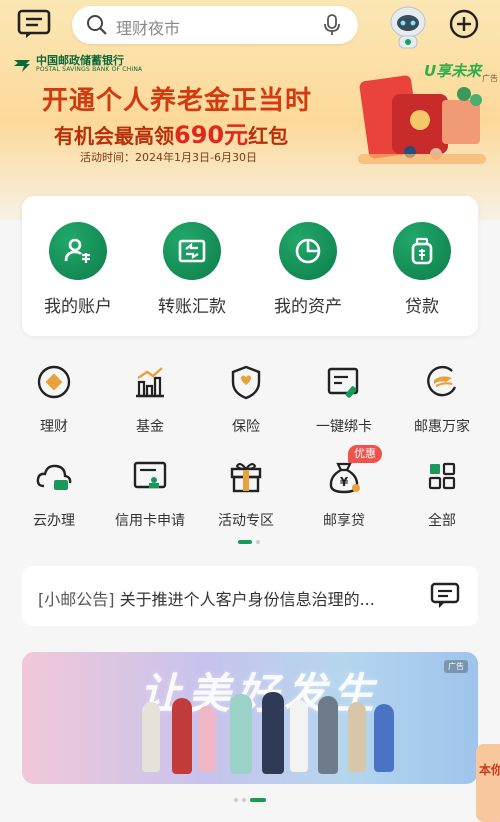  Describe the element at coordinates (148, 27) in the screenshot. I see `search-input: 理财夜市` at that location.